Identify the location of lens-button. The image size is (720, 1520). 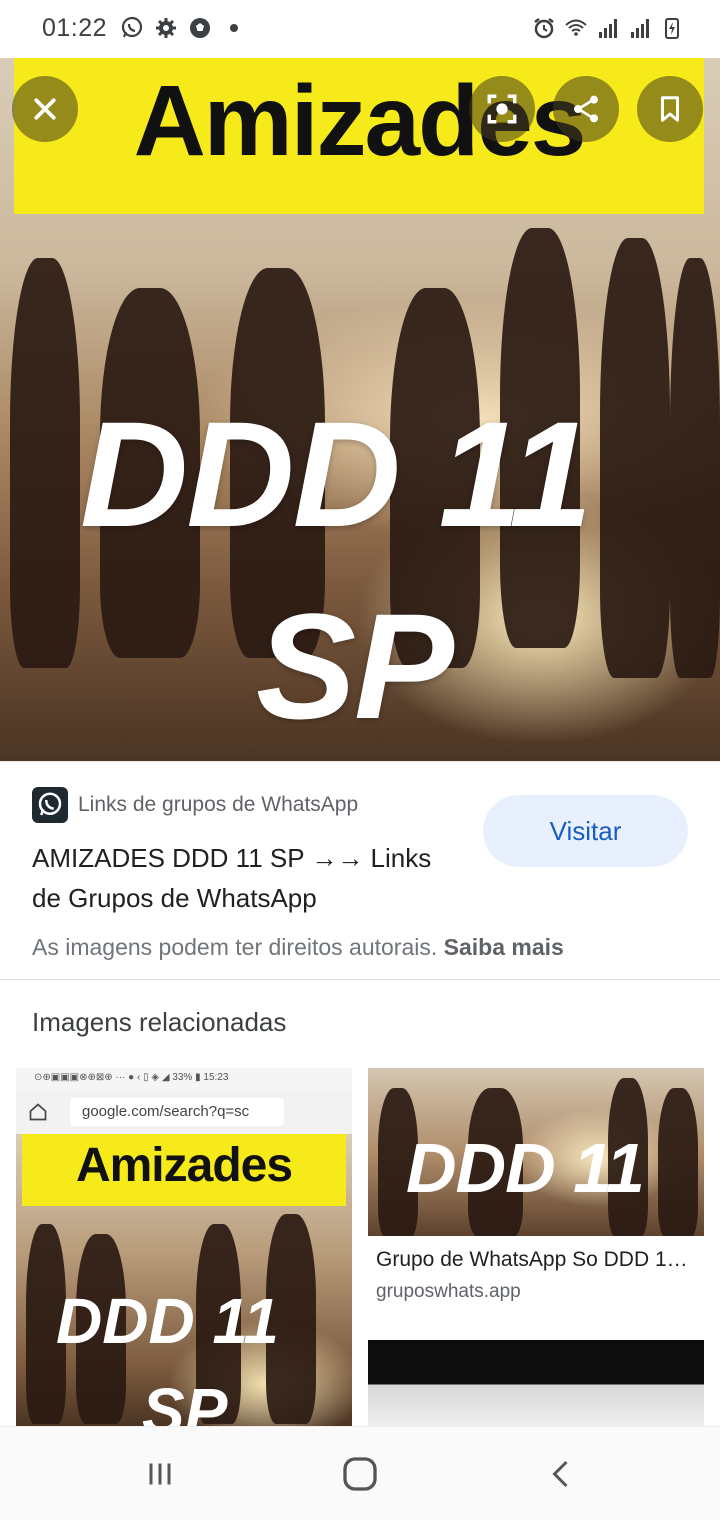
(502, 109).